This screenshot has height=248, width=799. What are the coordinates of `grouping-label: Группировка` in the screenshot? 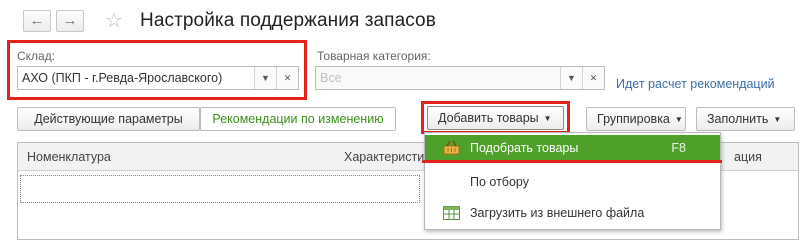 It's located at (633, 119).